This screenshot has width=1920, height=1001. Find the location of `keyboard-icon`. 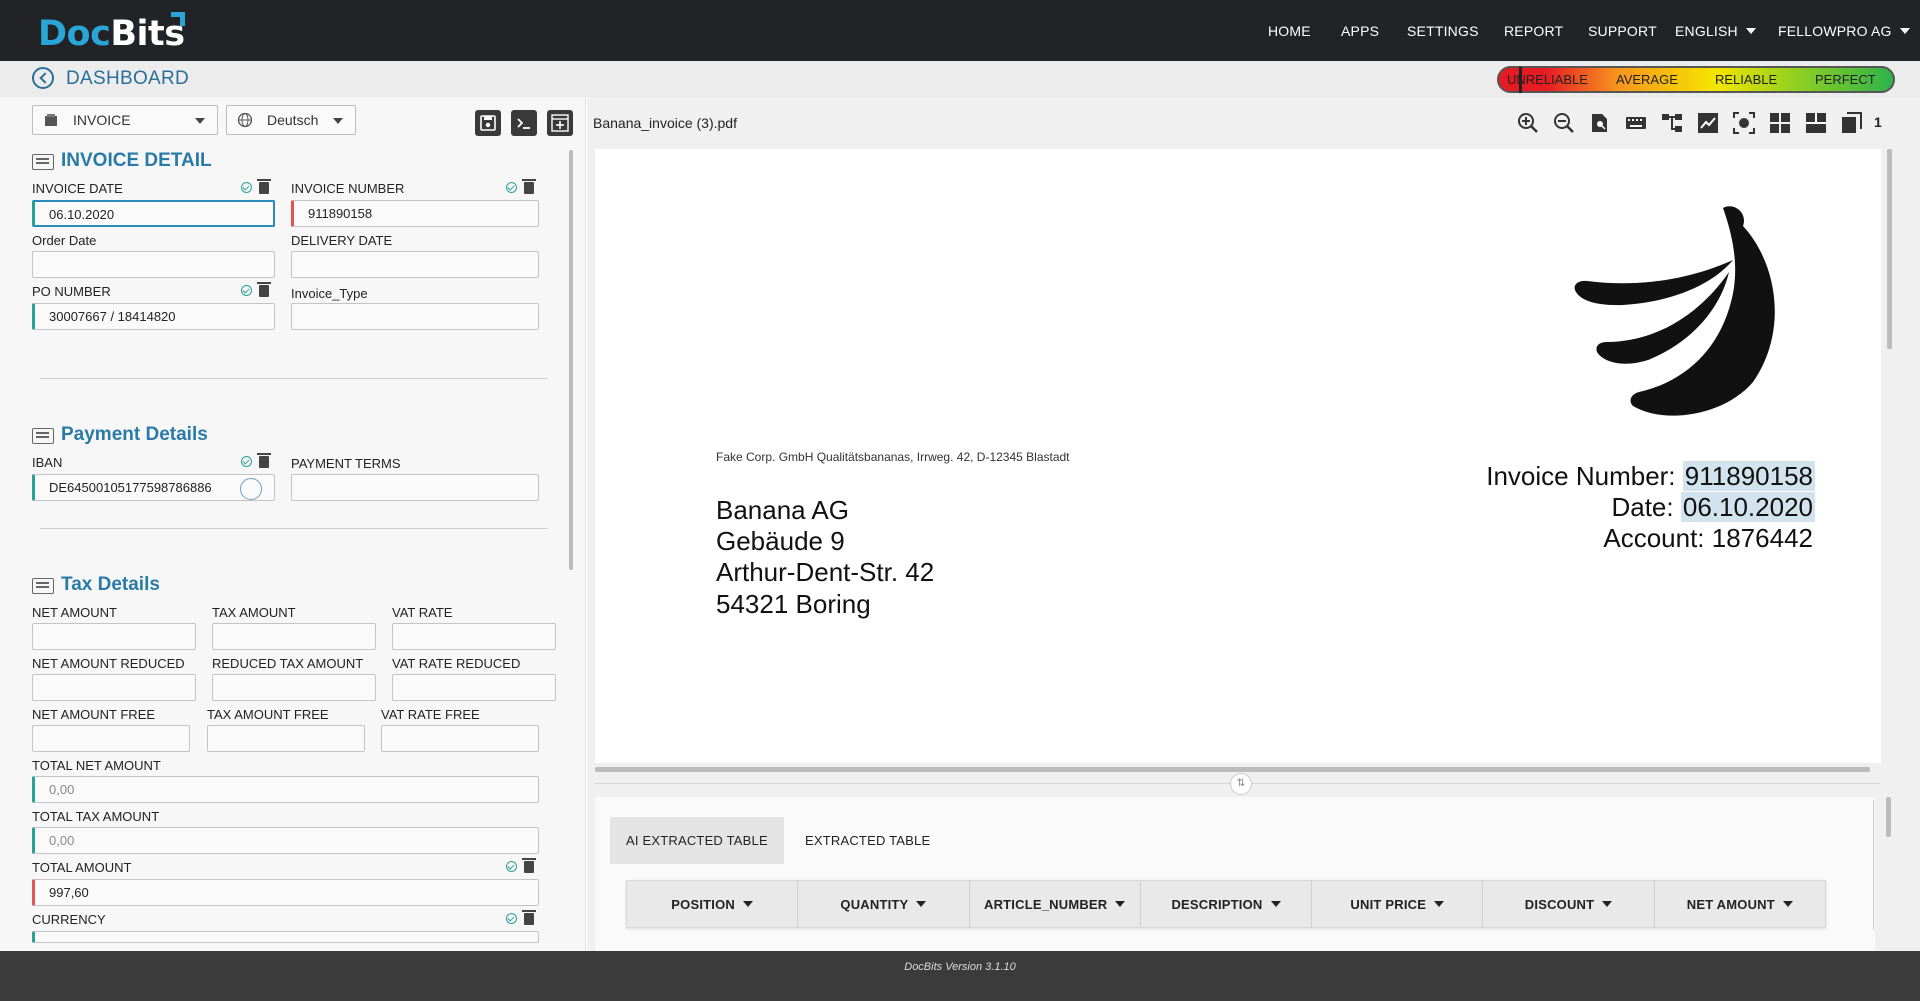

keyboard-icon is located at coordinates (1636, 123).